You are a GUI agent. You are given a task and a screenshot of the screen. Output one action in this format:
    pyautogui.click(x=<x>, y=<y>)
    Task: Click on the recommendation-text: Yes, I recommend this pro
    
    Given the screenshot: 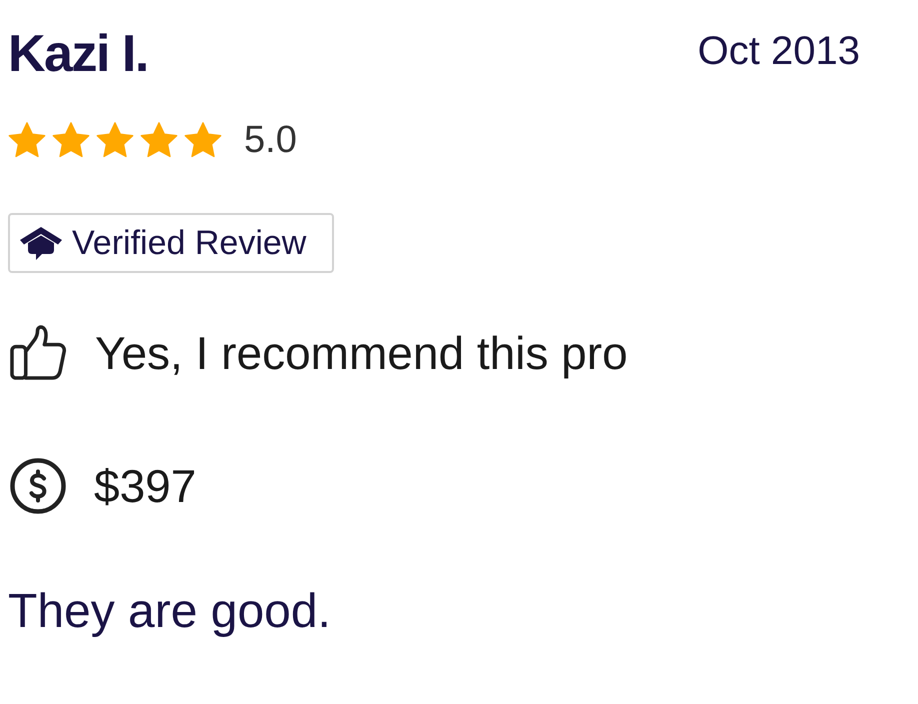 What is the action you would take?
    pyautogui.click(x=361, y=353)
    